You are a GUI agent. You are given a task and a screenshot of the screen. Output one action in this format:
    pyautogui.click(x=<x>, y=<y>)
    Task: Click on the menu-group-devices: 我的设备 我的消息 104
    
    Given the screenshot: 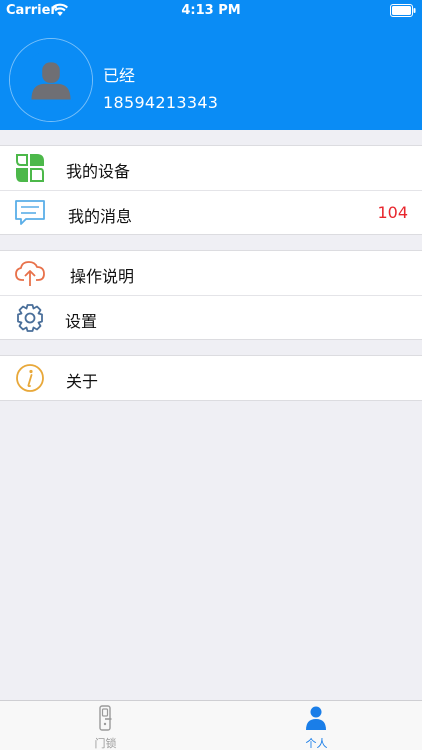 What is the action you would take?
    pyautogui.click(x=211, y=190)
    